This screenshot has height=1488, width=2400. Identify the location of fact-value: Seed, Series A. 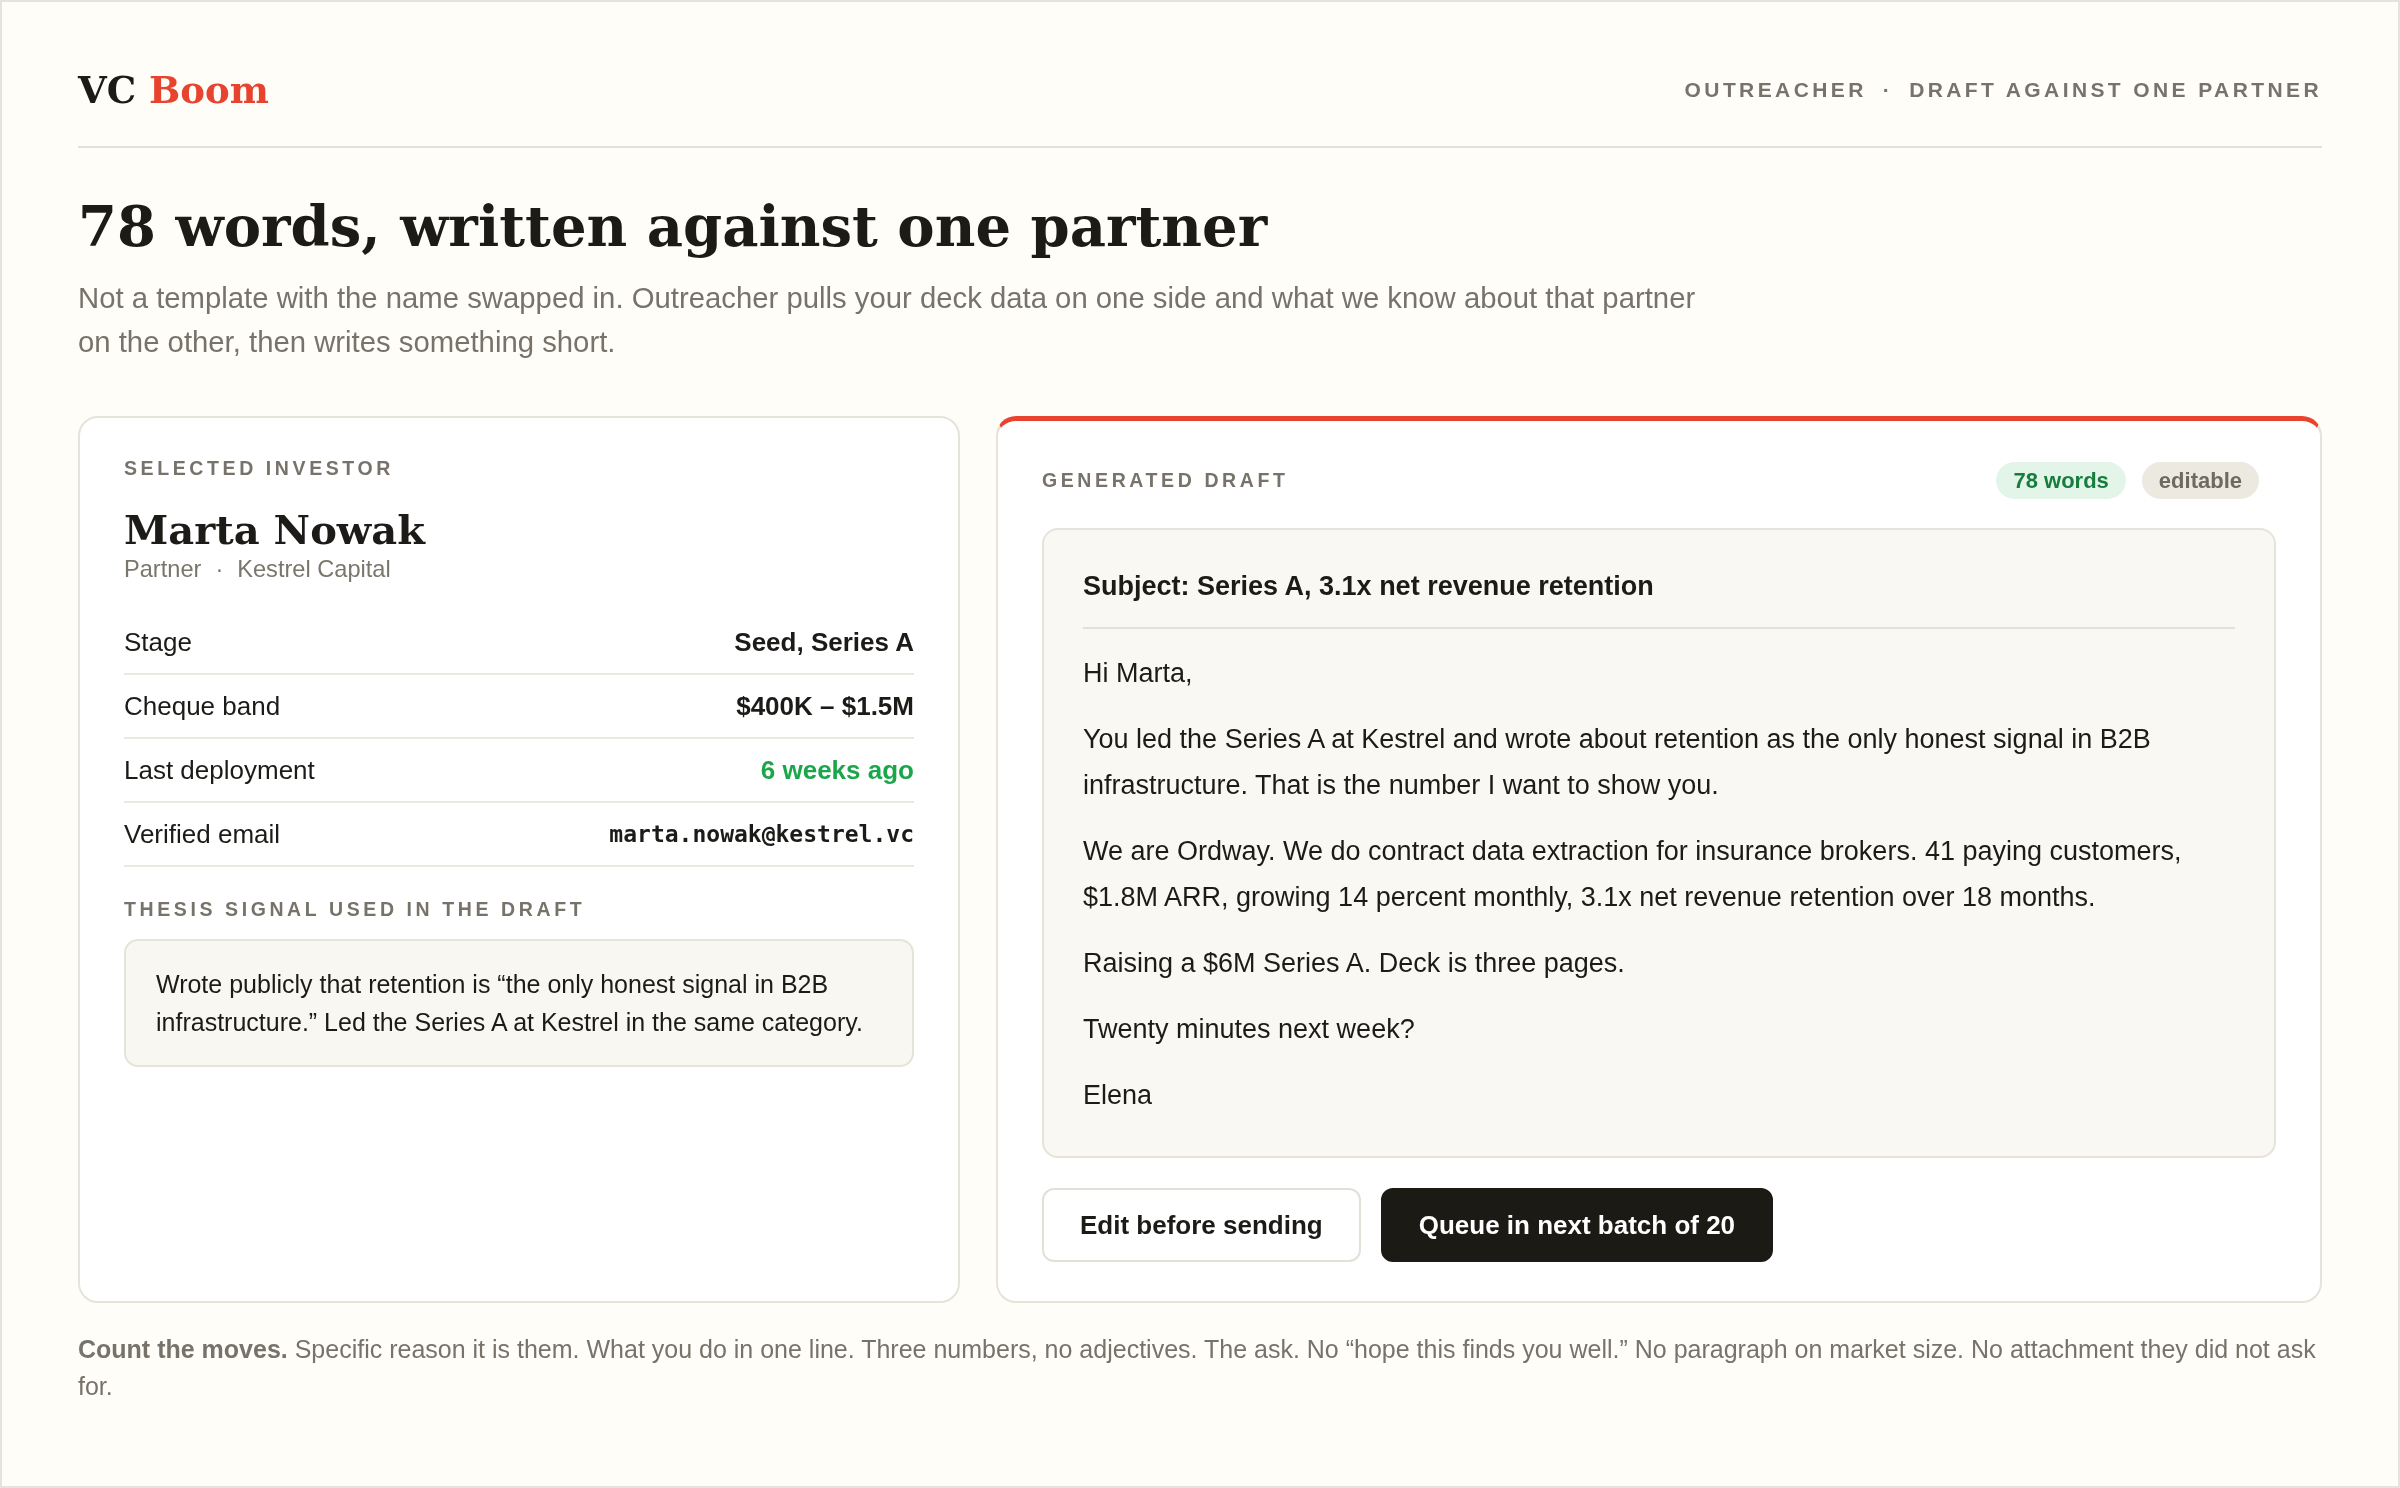
(824, 642).